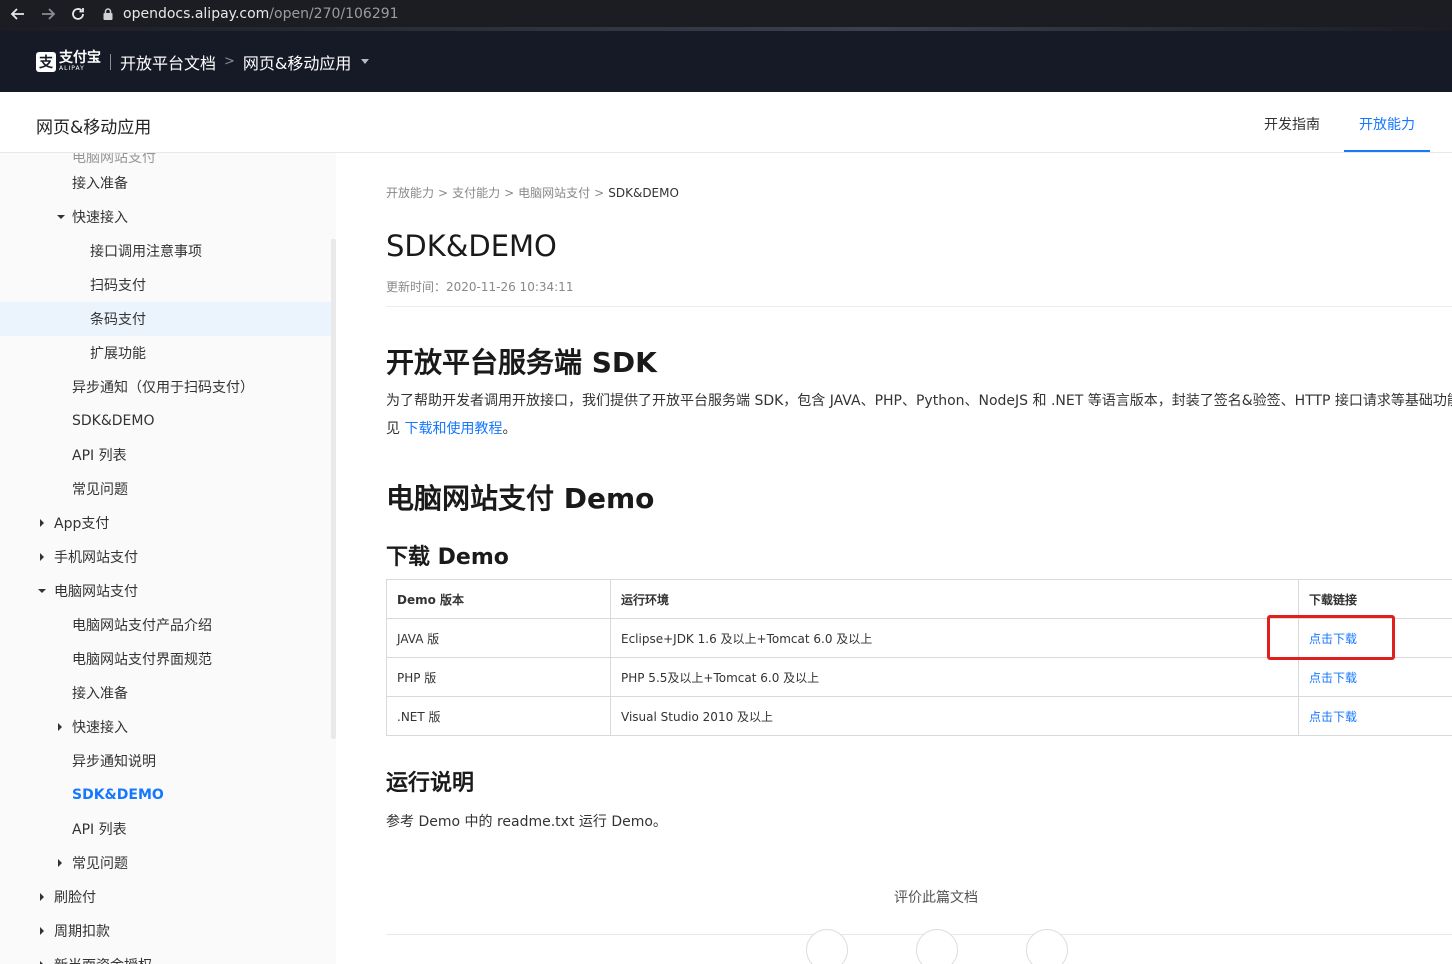 This screenshot has height=964, width=1452. I want to click on sidebar-item-hovered: 条码支付, so click(166, 319).